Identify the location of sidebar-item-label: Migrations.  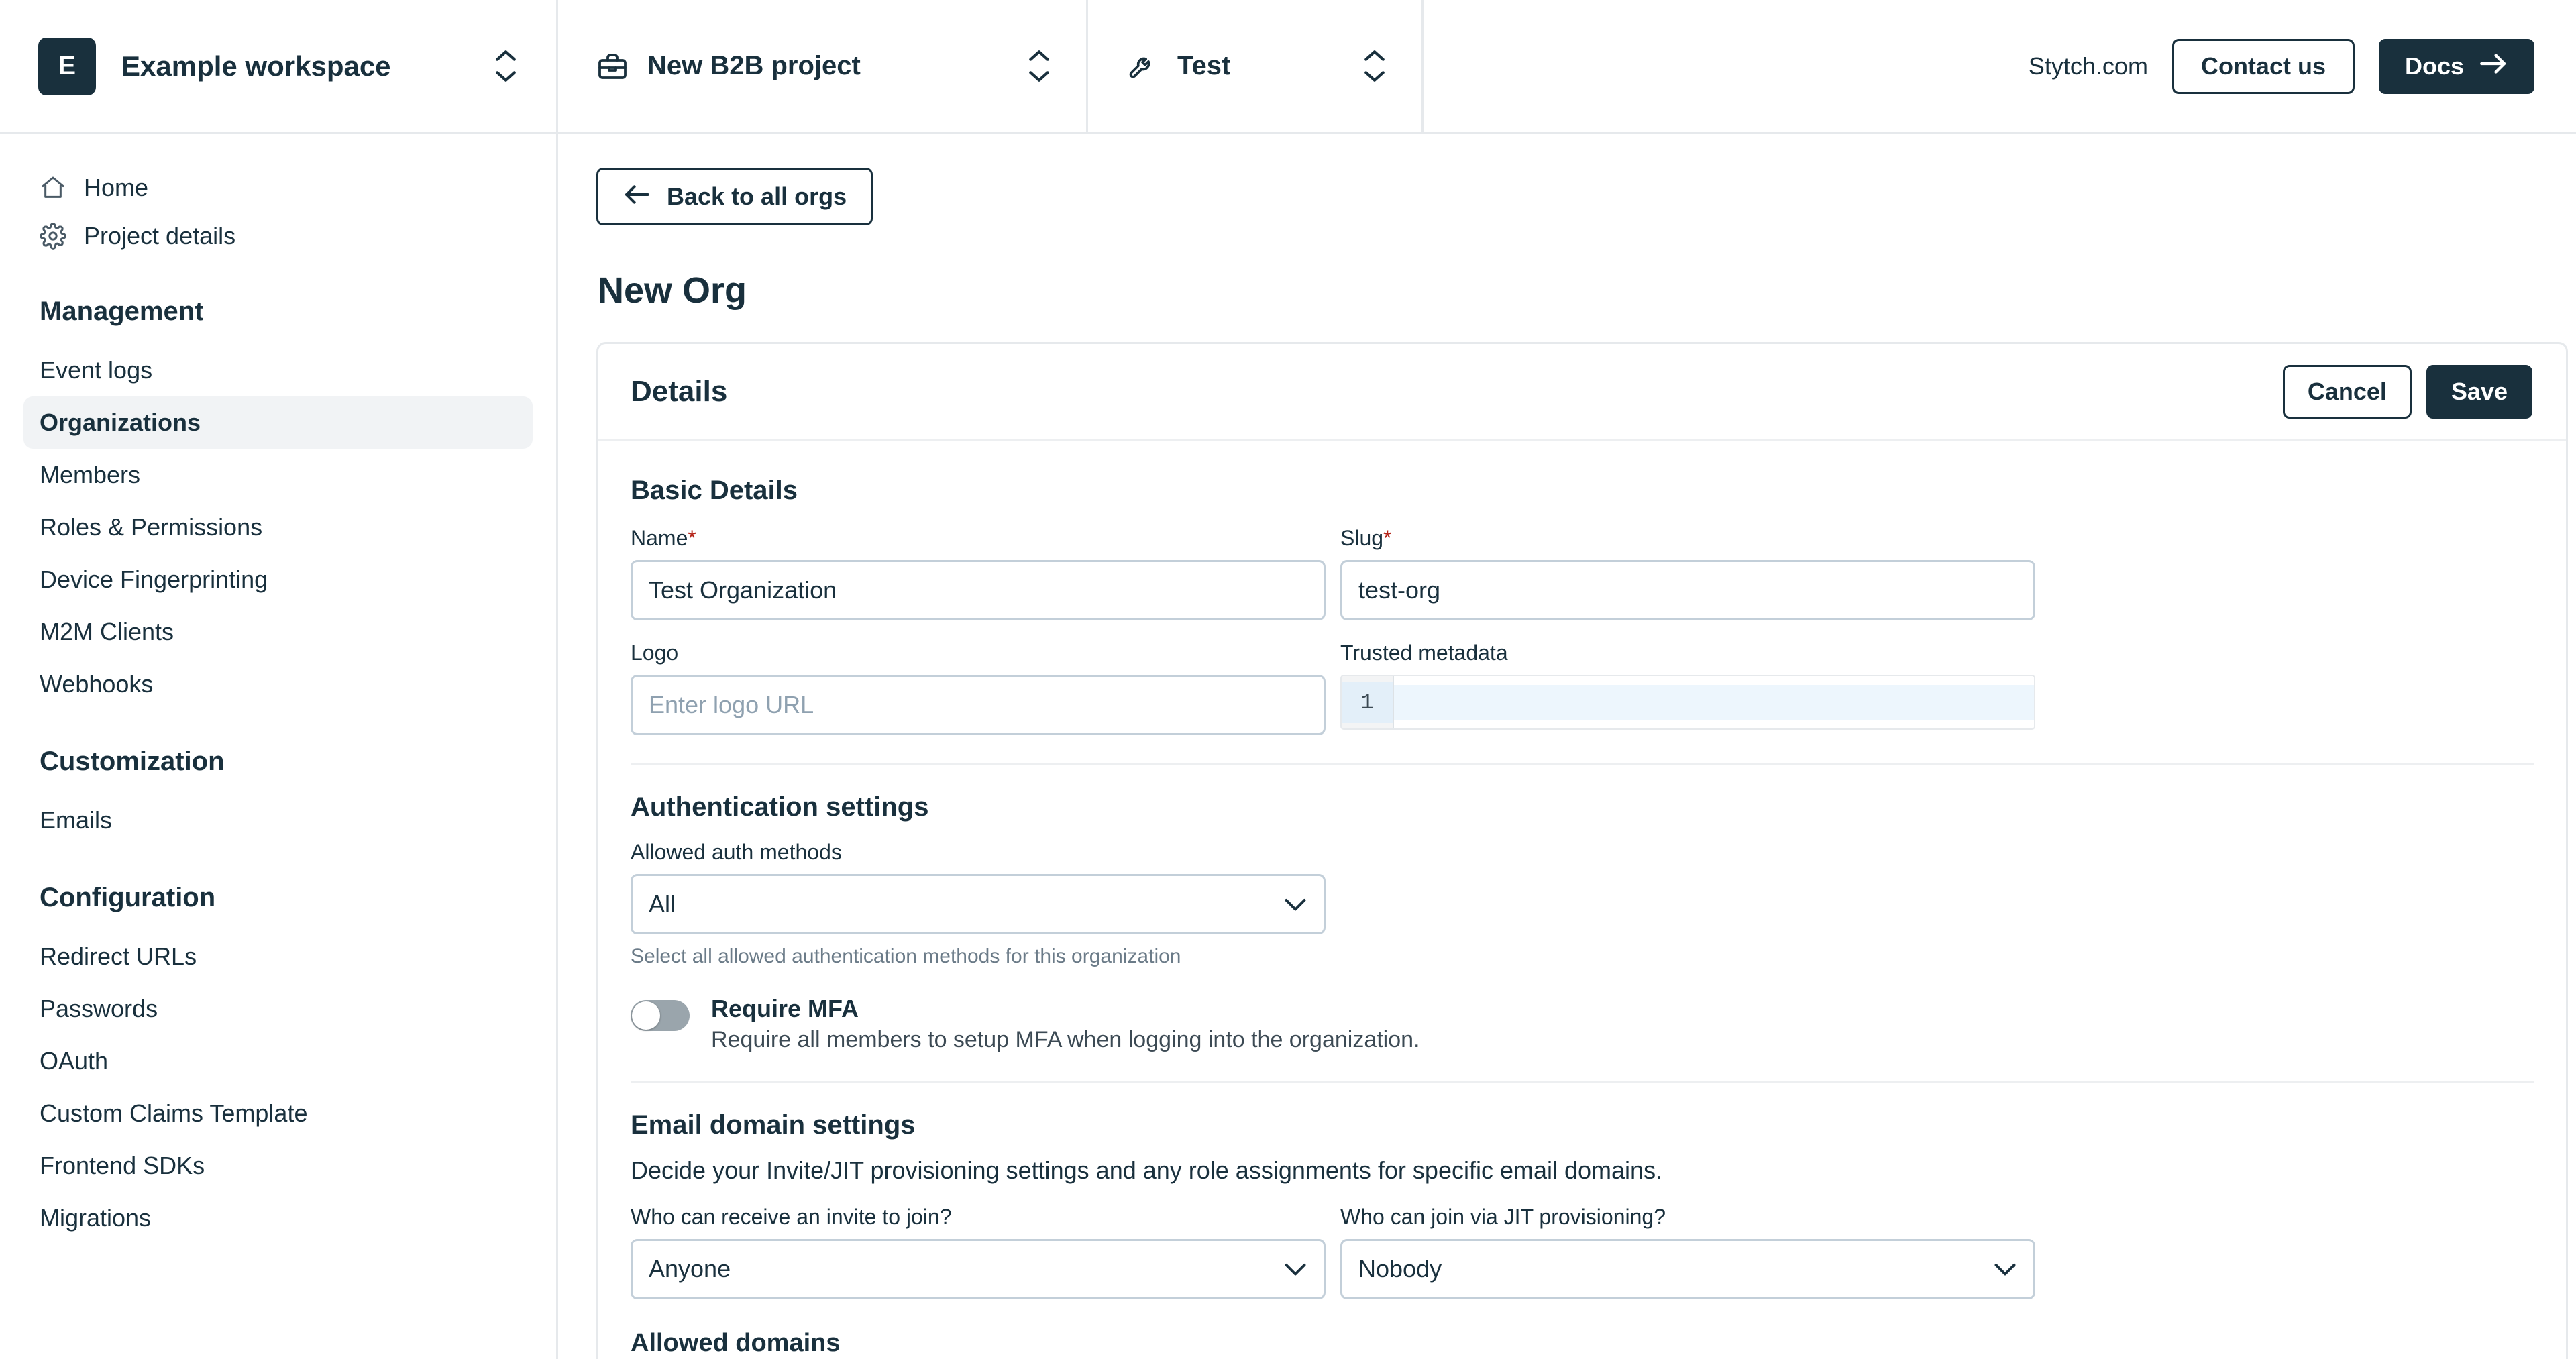
(96, 1218).